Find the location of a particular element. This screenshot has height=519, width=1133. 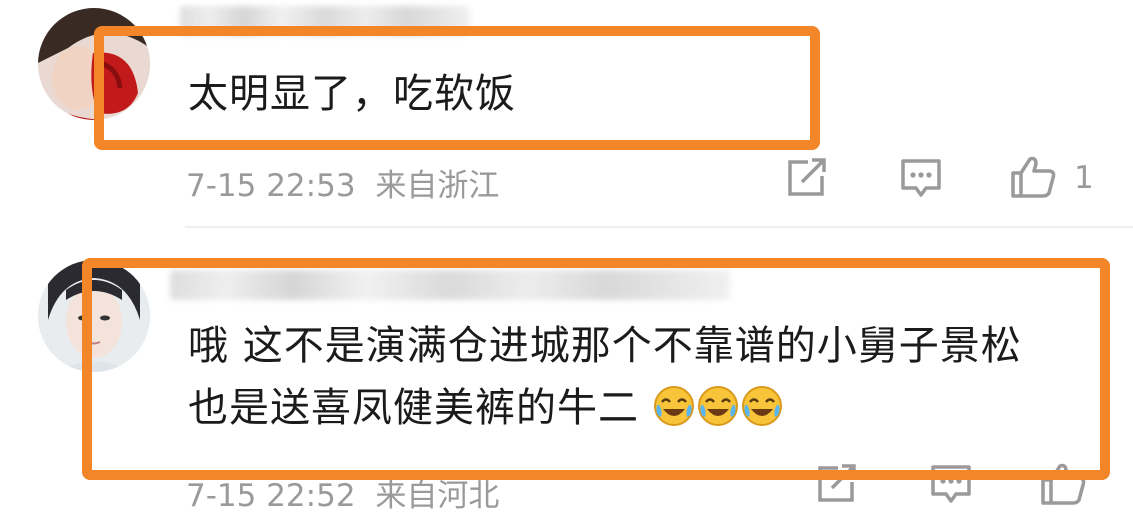

timestamp: 7-15 22:52 is located at coordinates (271, 496).